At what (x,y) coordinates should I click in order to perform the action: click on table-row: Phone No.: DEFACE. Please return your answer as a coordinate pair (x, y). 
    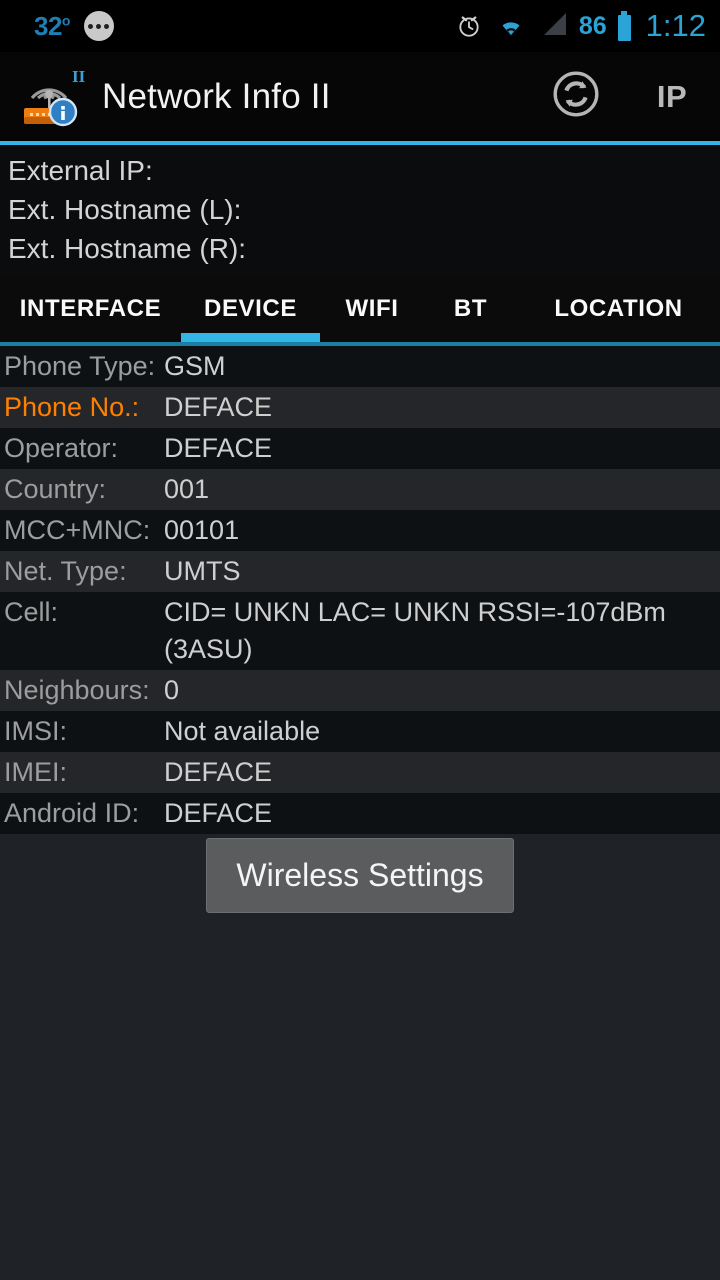
    Looking at the image, I should click on (360, 407).